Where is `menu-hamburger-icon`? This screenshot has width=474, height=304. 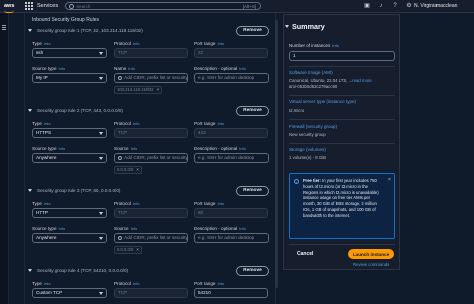
menu-hamburger-icon is located at coordinates (4, 28).